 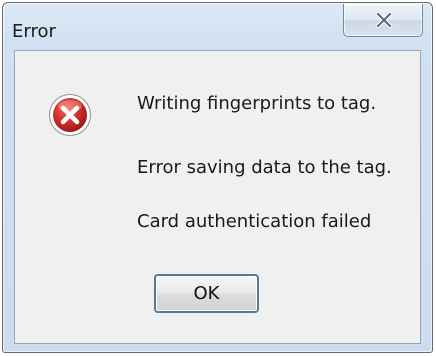 What do you see at coordinates (254, 221) in the screenshot?
I see `message-line-3: Card authentication failed` at bounding box center [254, 221].